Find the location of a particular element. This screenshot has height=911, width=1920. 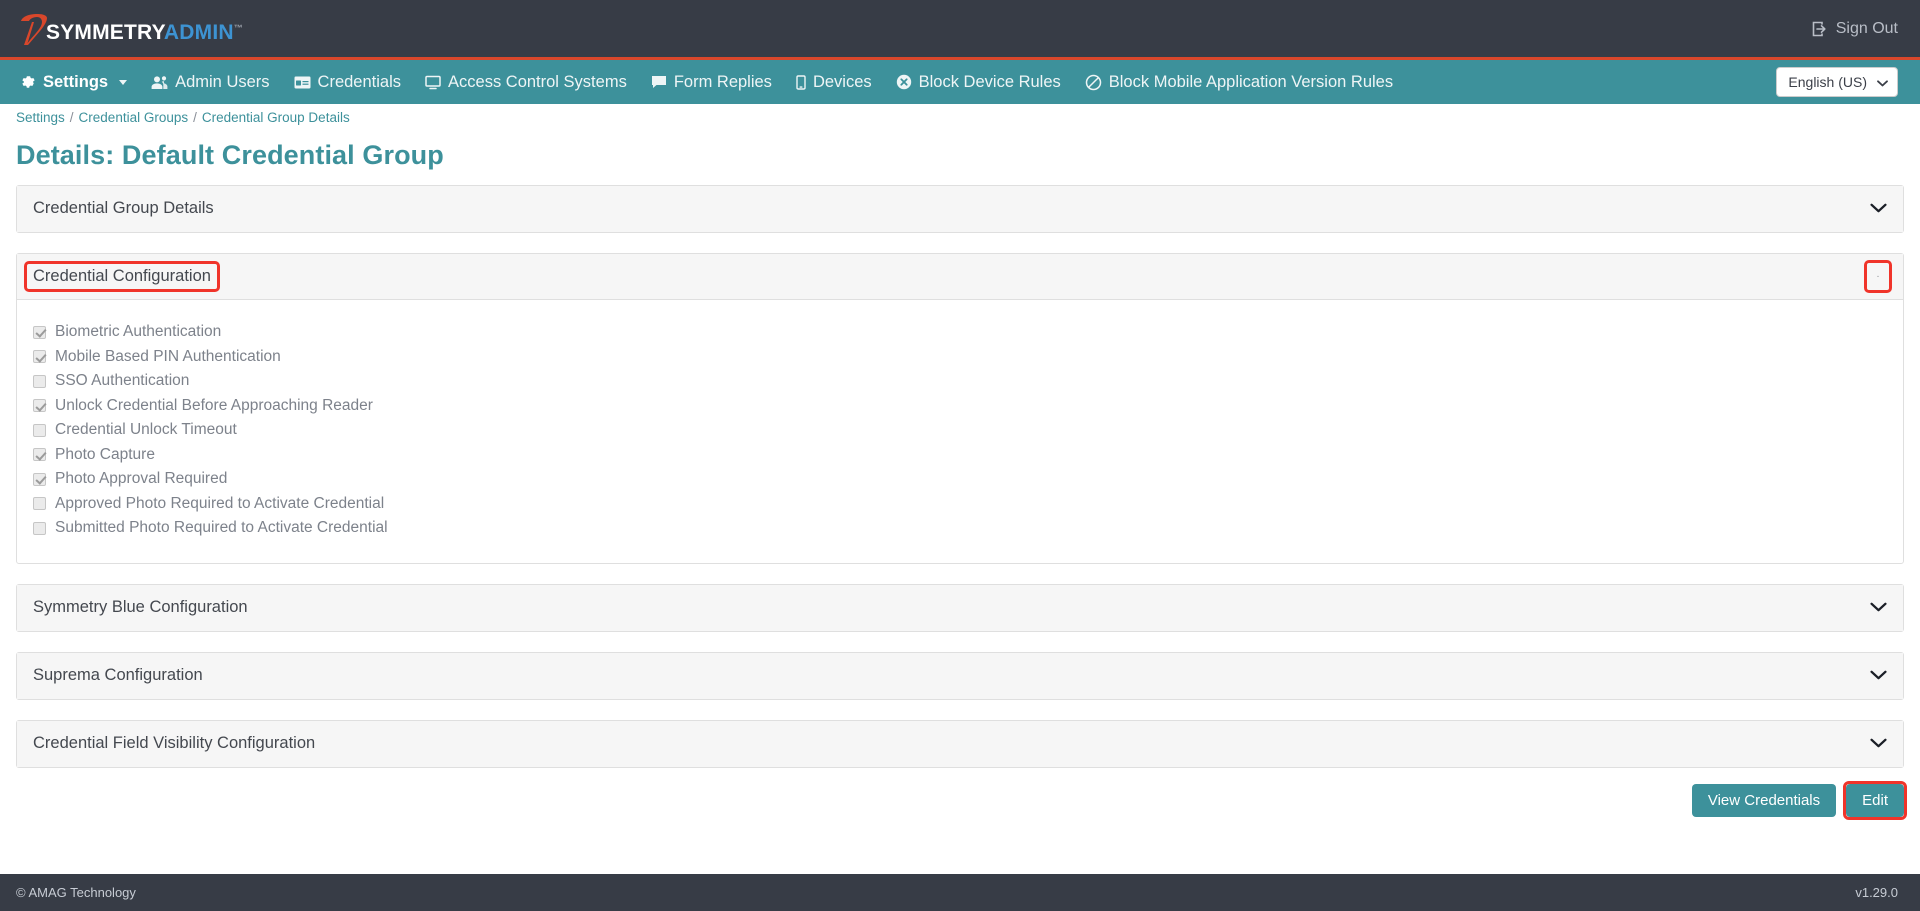

panel-header: Suprema Configuration is located at coordinates (960, 675).